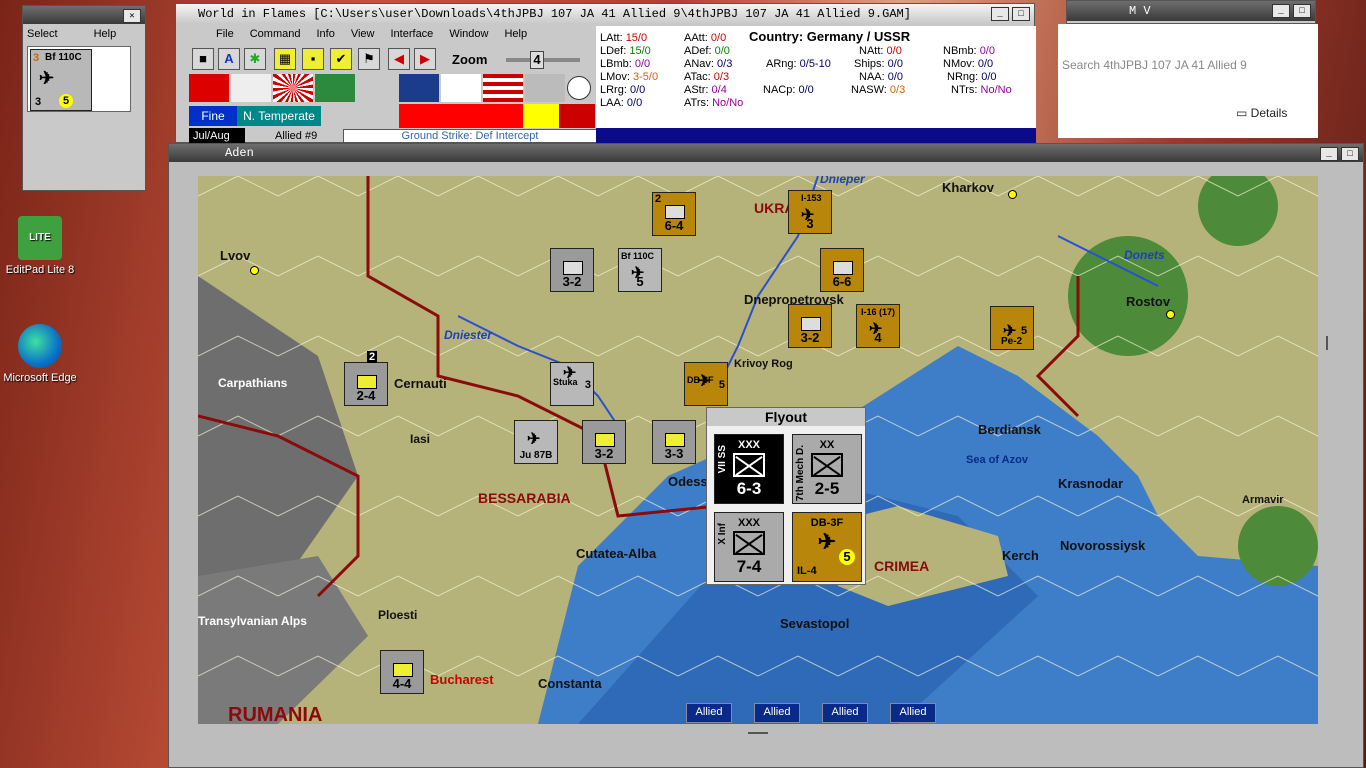 Image resolution: width=1366 pixels, height=768 pixels. What do you see at coordinates (217, 143) in the screenshot?
I see `date-box: Jul/Aug 1941` at bounding box center [217, 143].